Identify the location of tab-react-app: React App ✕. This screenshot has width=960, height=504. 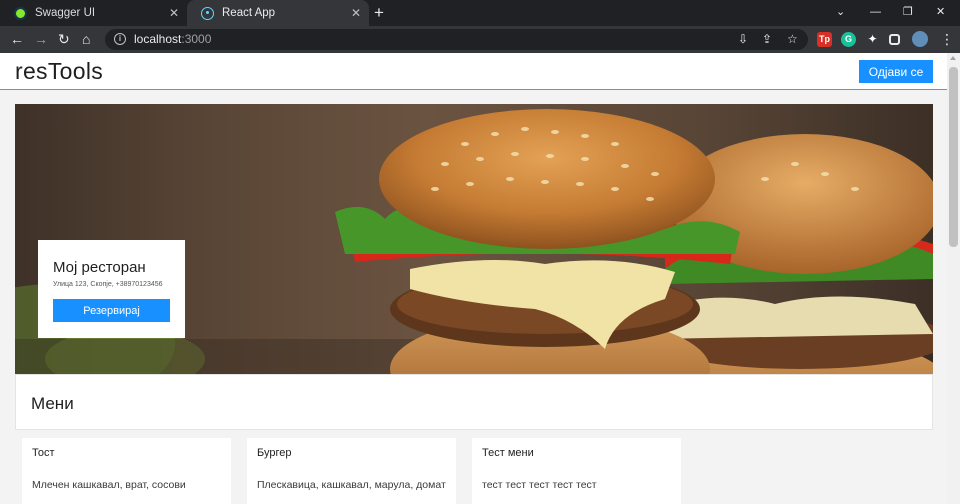
(278, 13).